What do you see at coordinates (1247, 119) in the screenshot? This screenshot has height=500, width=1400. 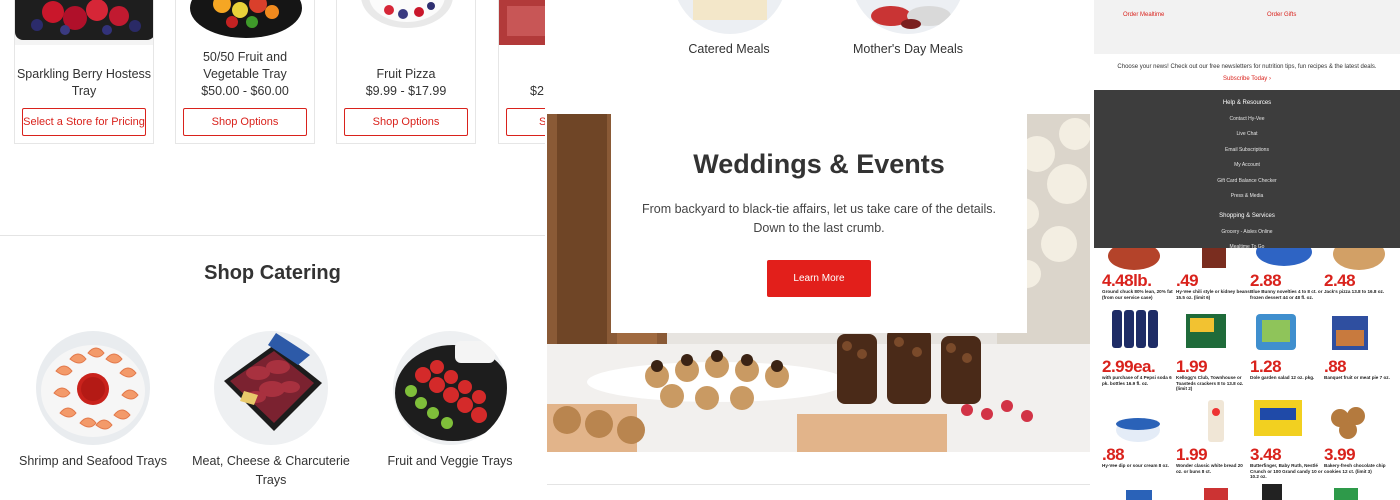 I see `footer-link-contact: Contact Hy-Vee` at bounding box center [1247, 119].